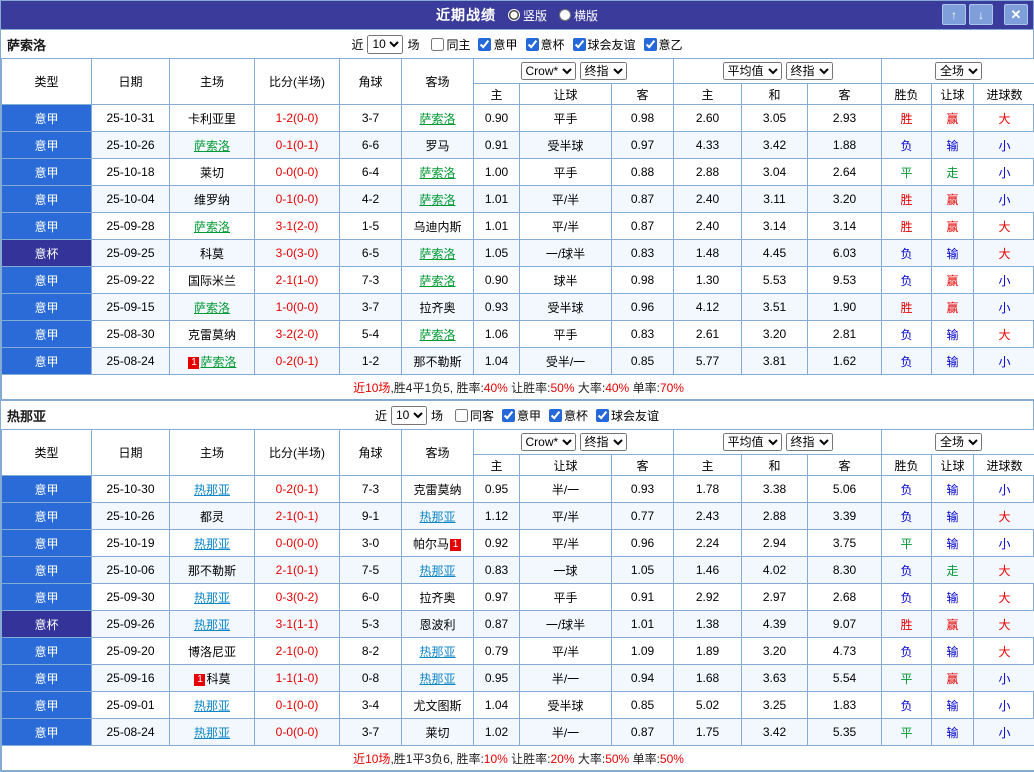 This screenshot has height=772, width=1034. What do you see at coordinates (297, 678) in the screenshot?
I see `score-cell: 1-1(1-0)` at bounding box center [297, 678].